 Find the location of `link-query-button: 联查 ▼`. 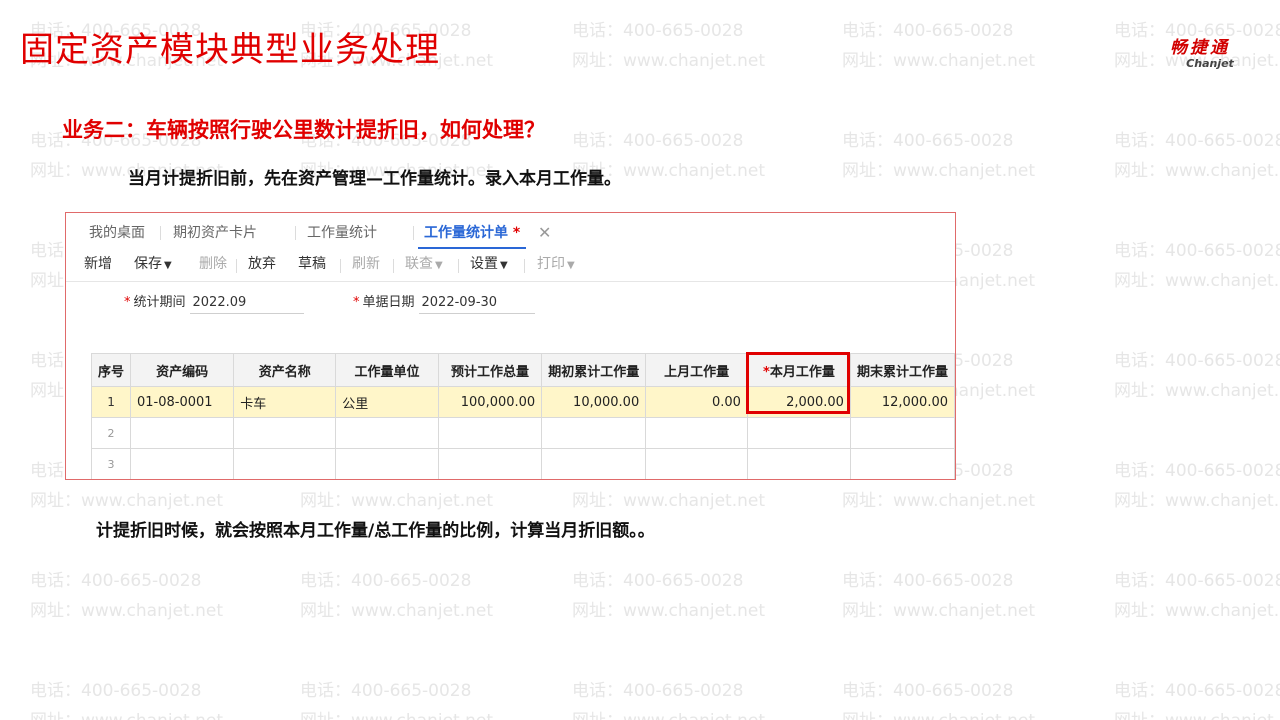

link-query-button: 联查 ▼ is located at coordinates (424, 265).